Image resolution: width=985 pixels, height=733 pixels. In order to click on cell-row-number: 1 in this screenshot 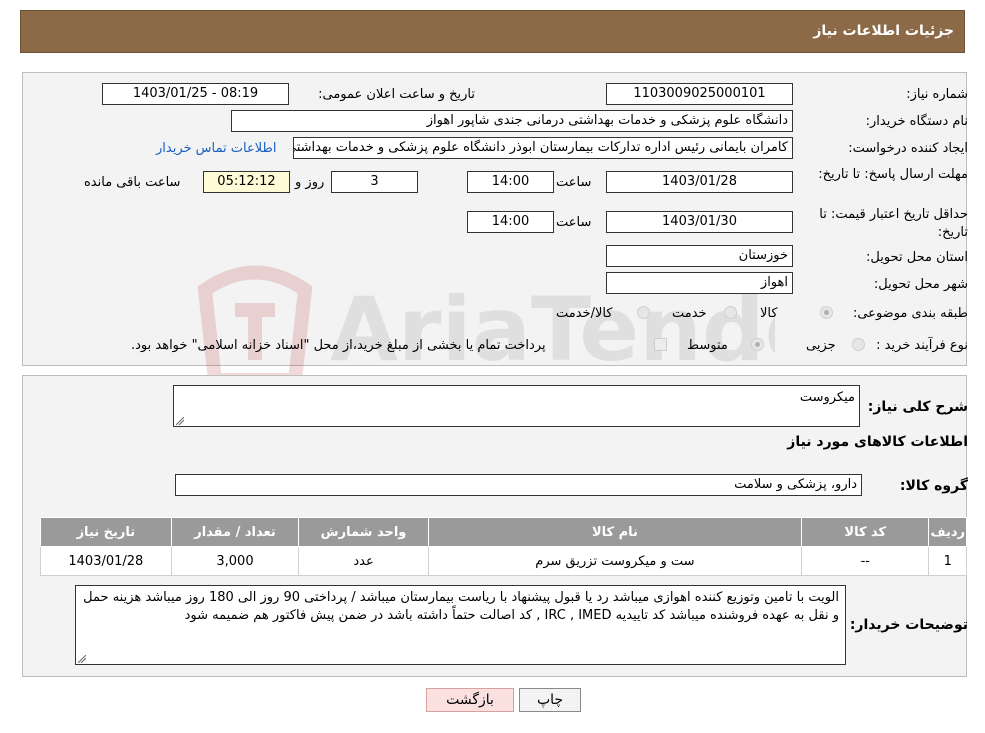, I will do `click(947, 561)`.